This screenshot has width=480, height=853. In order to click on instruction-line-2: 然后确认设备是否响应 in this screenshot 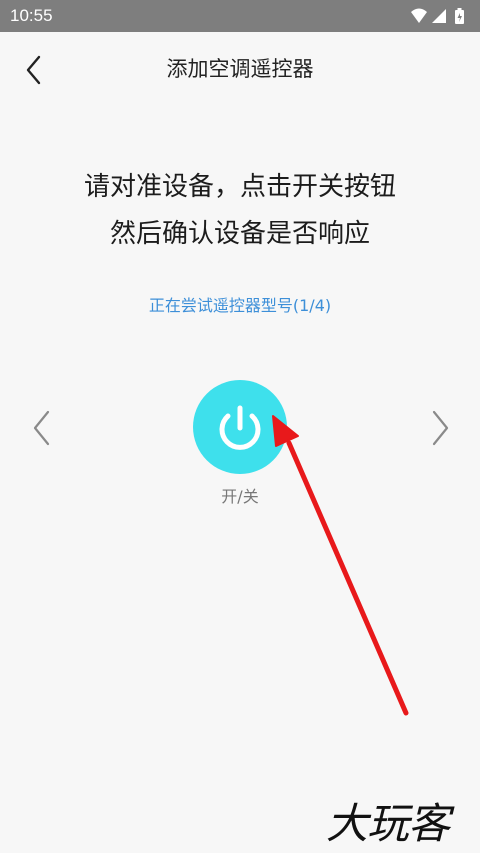, I will do `click(239, 234)`.